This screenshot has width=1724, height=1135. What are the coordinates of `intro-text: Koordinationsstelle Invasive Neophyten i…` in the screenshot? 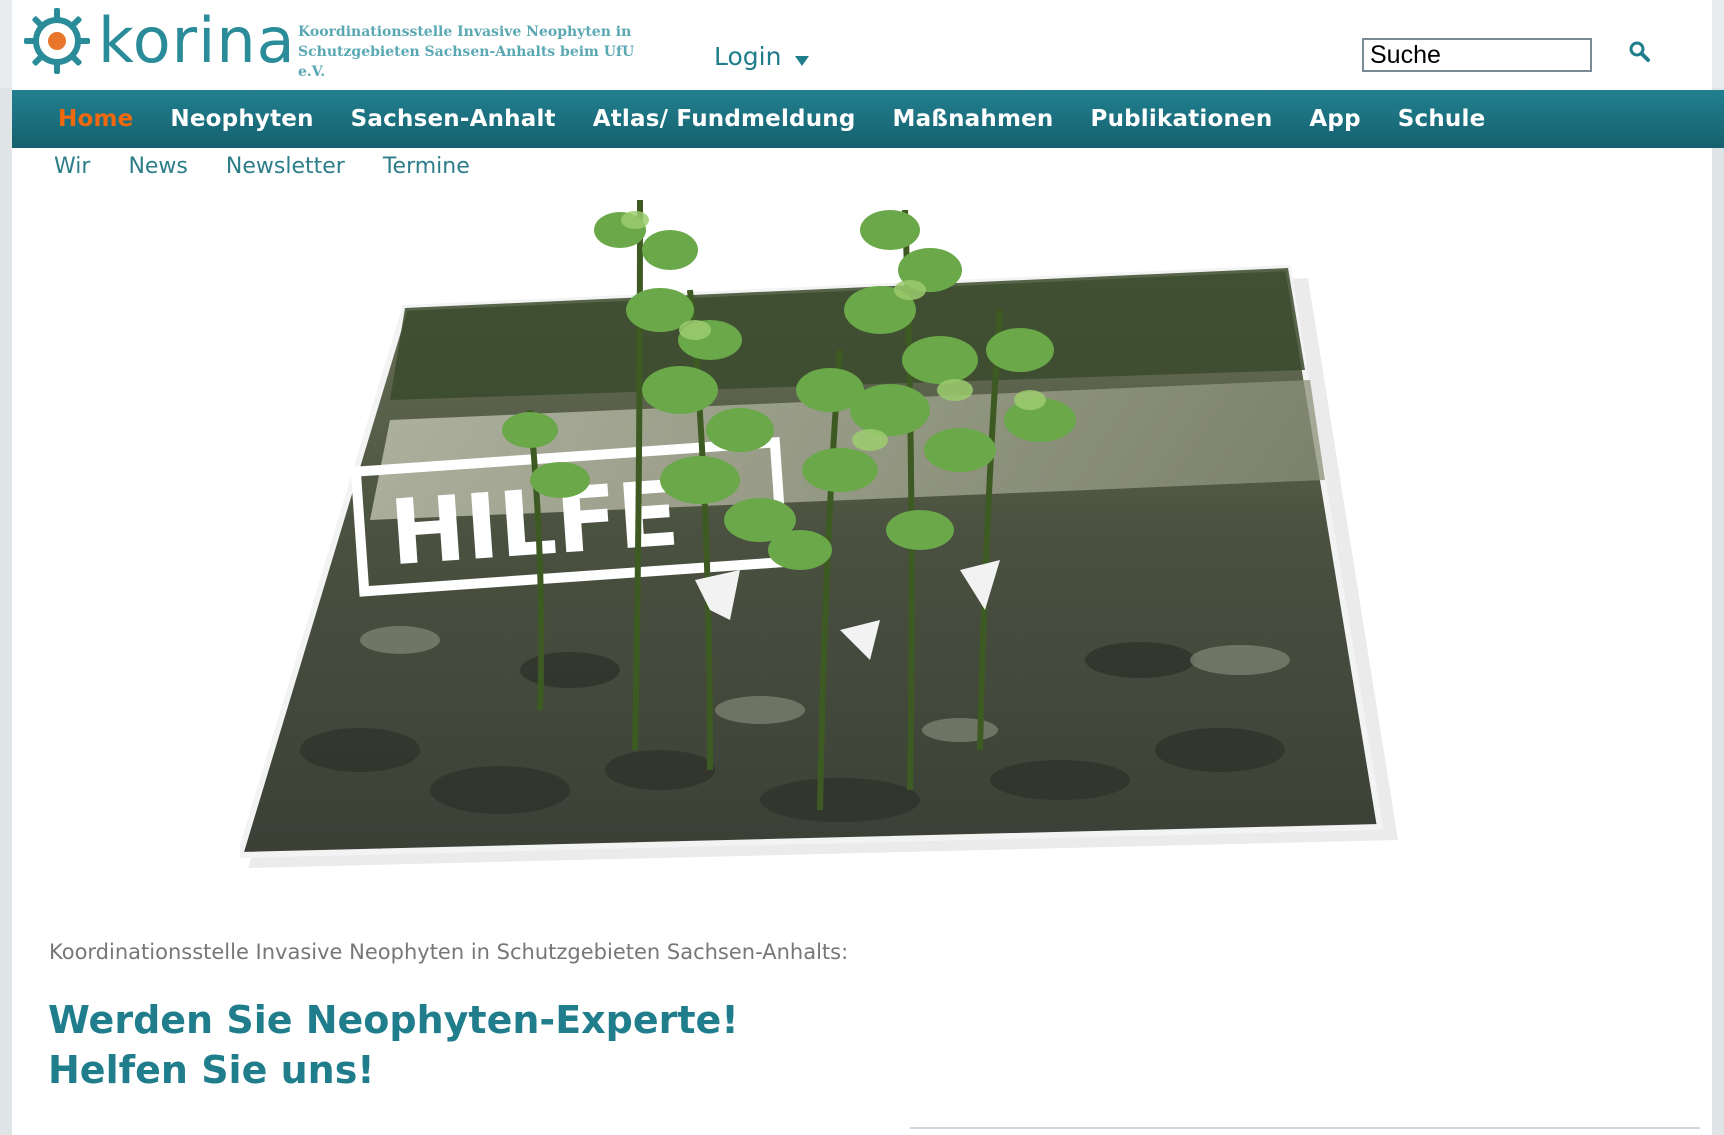 It's located at (449, 952).